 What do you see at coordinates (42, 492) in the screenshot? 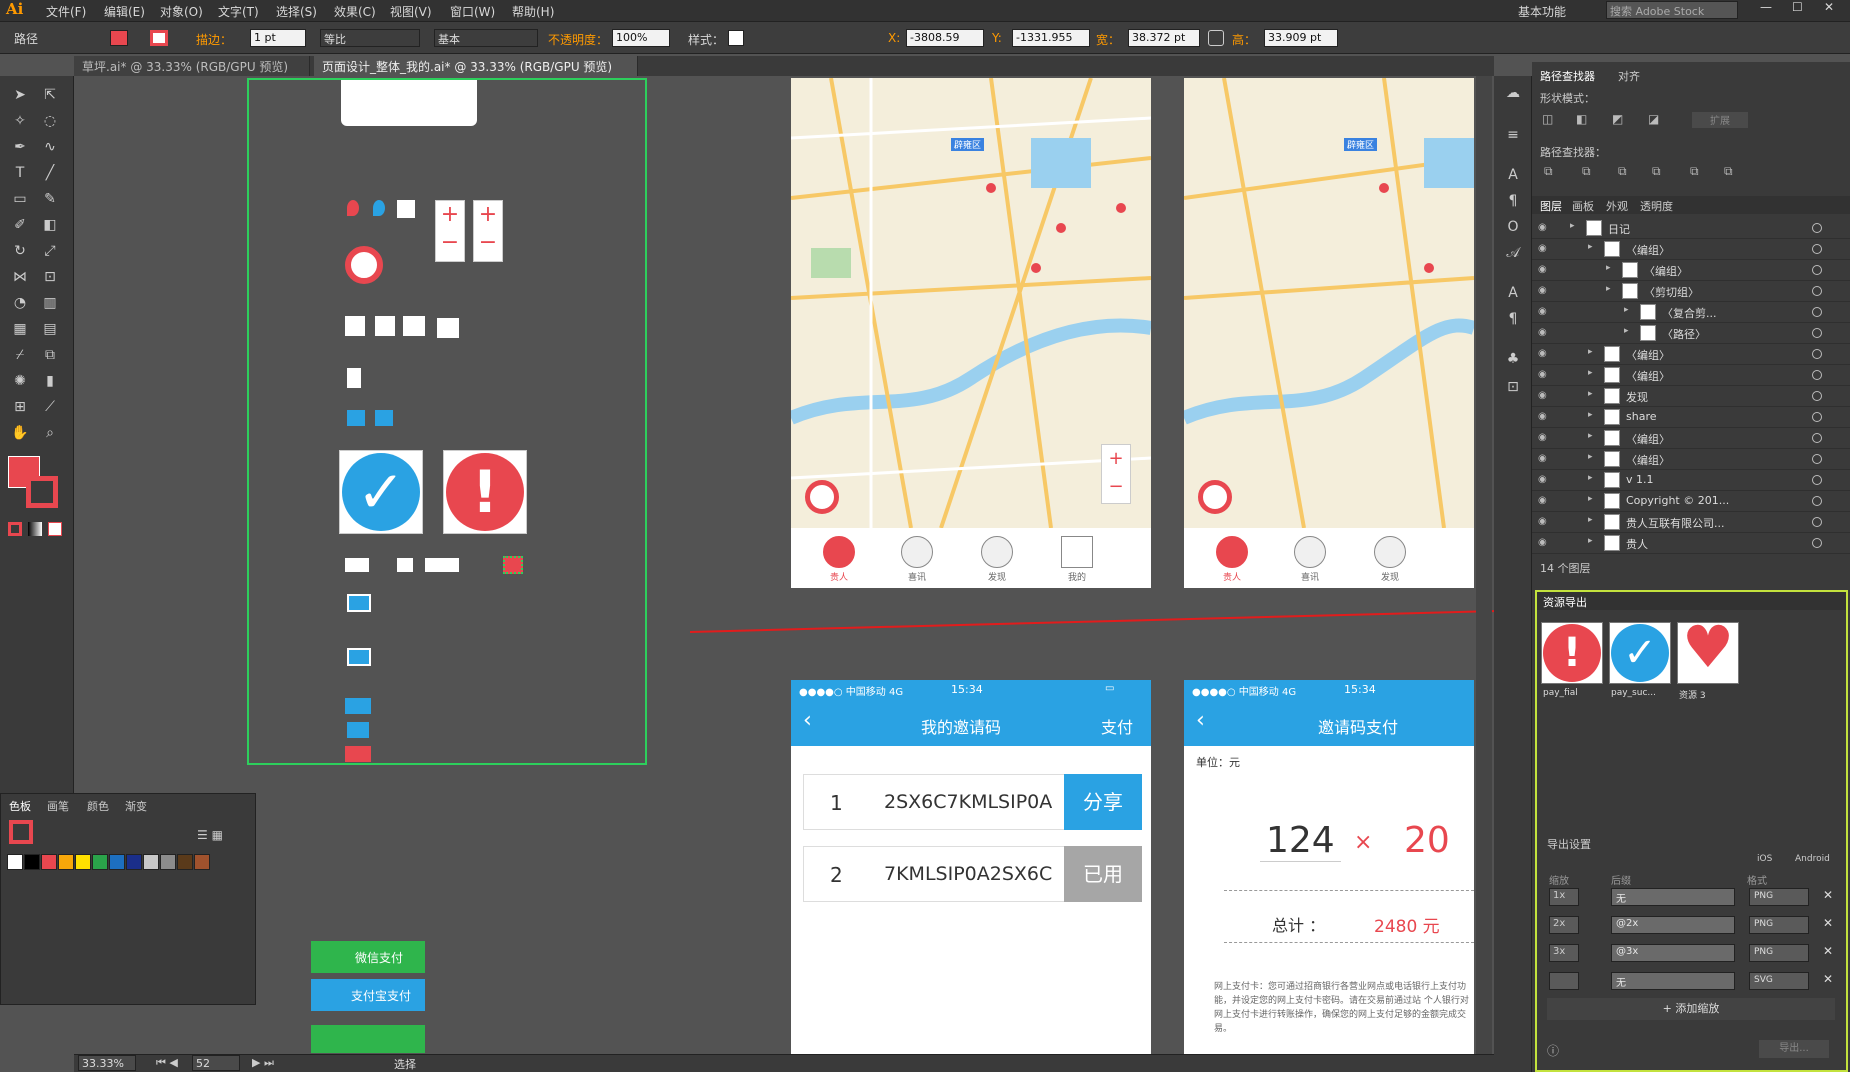
I see `stroke-color-box` at bounding box center [42, 492].